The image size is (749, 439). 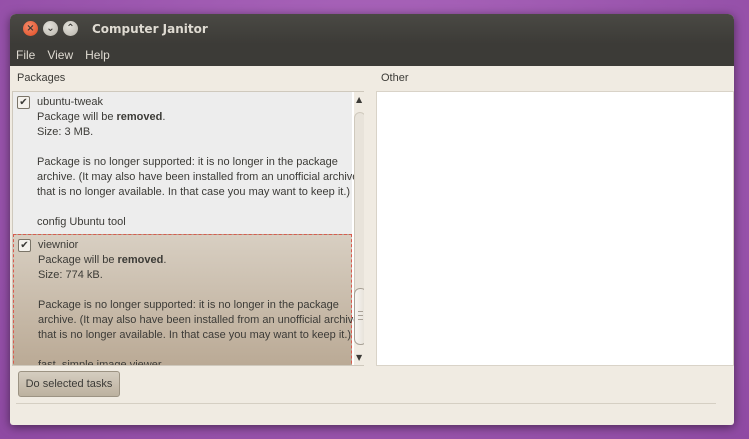 I want to click on menu-file: File, so click(x=25, y=55).